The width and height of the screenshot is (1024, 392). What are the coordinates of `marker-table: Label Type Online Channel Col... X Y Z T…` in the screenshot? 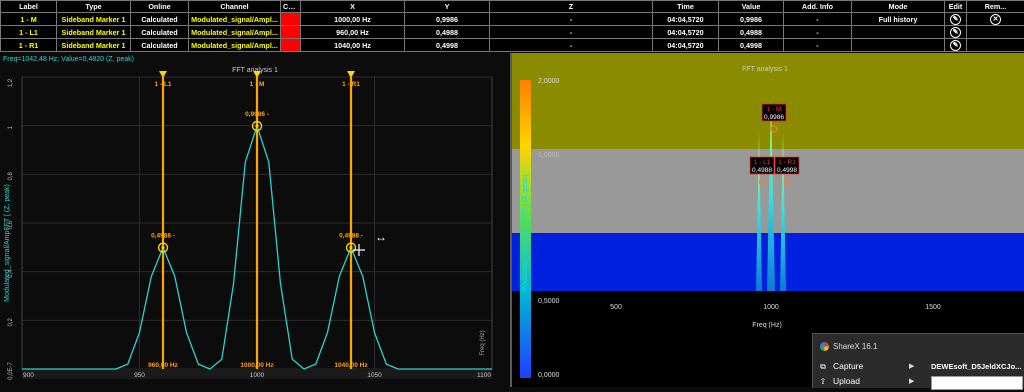 It's located at (512, 26).